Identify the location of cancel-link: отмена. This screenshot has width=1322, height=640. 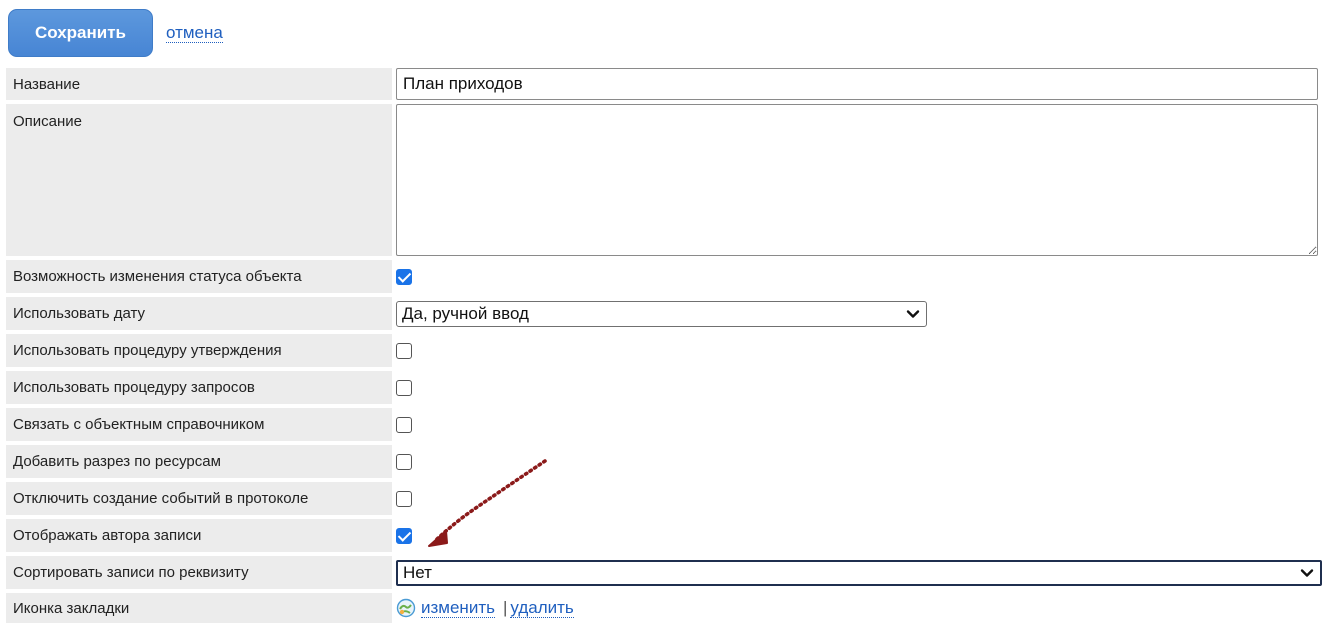
(194, 33).